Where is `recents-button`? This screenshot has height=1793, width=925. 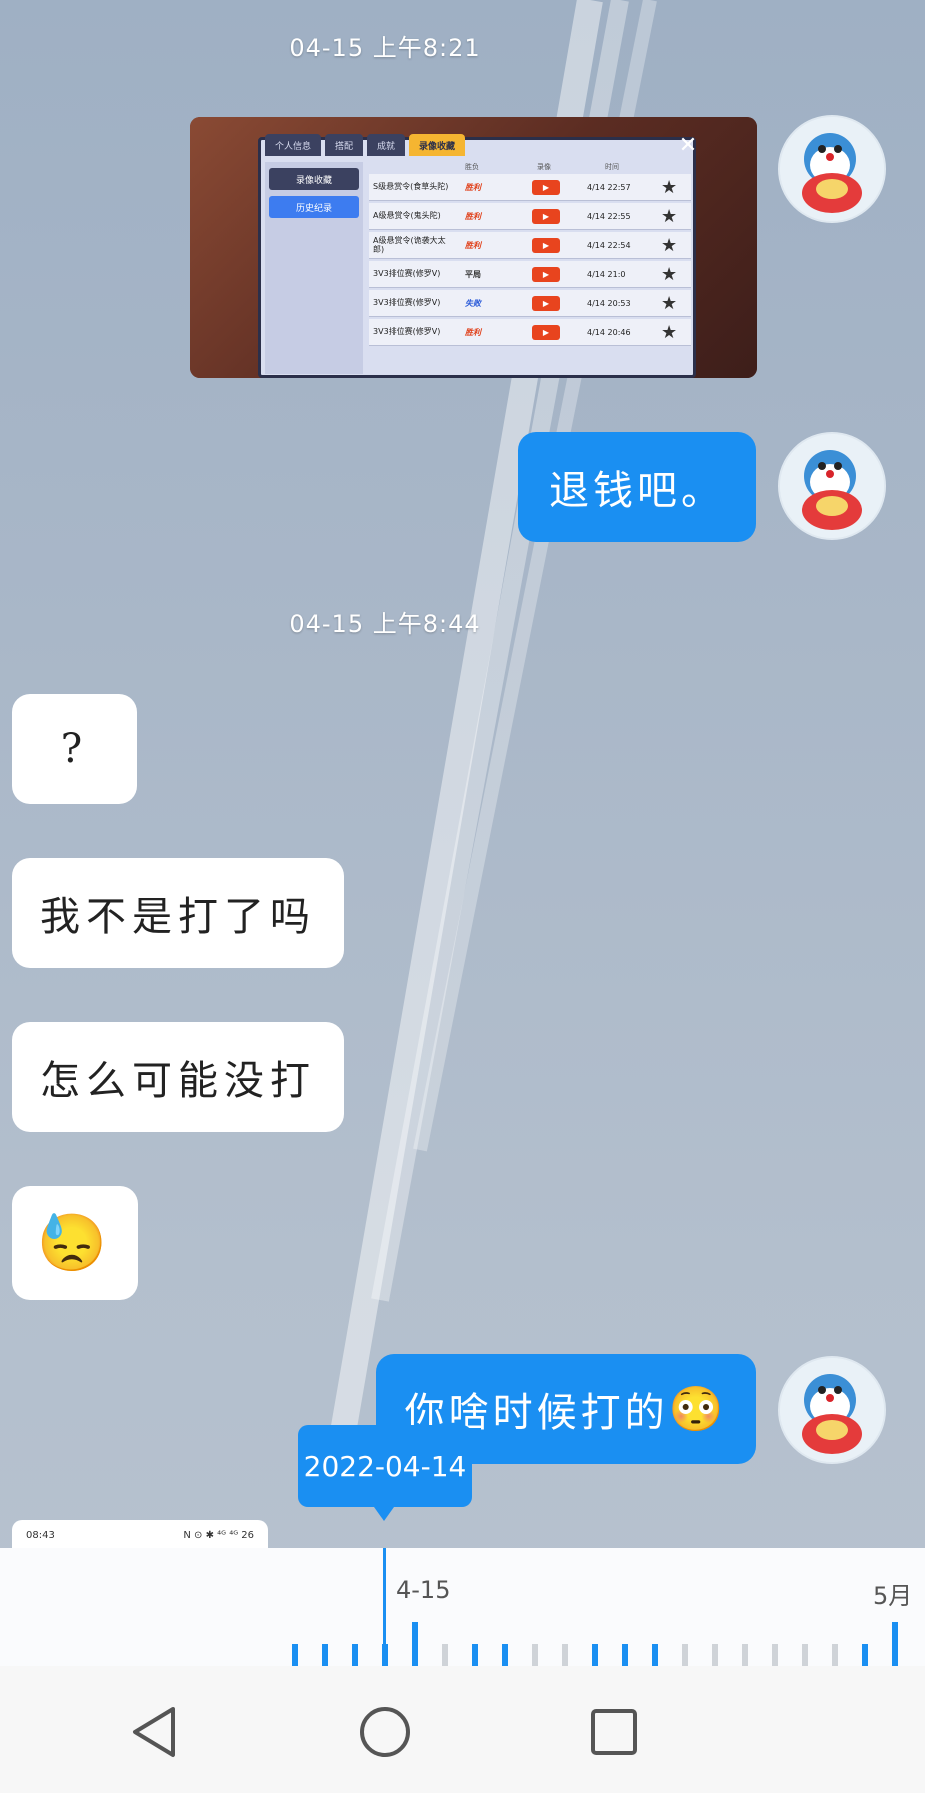 recents-button is located at coordinates (614, 1732).